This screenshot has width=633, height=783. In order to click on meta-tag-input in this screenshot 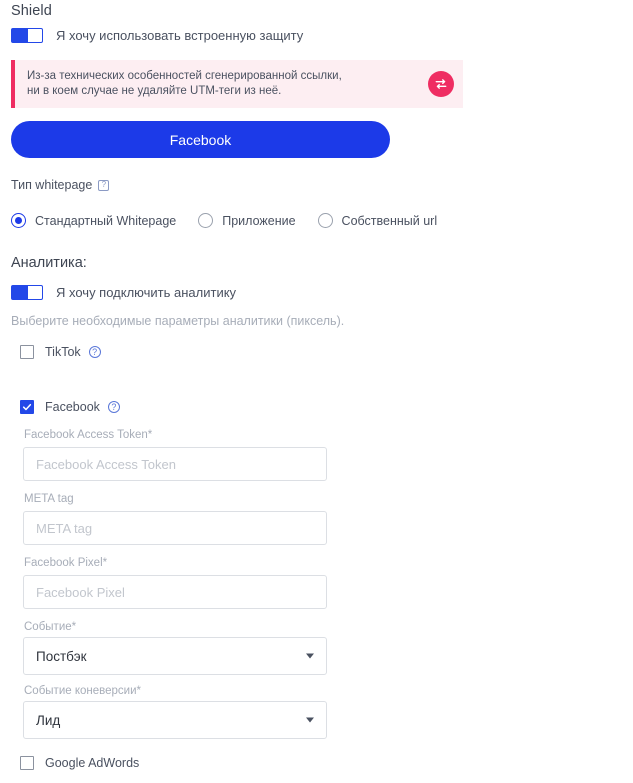, I will do `click(175, 528)`.